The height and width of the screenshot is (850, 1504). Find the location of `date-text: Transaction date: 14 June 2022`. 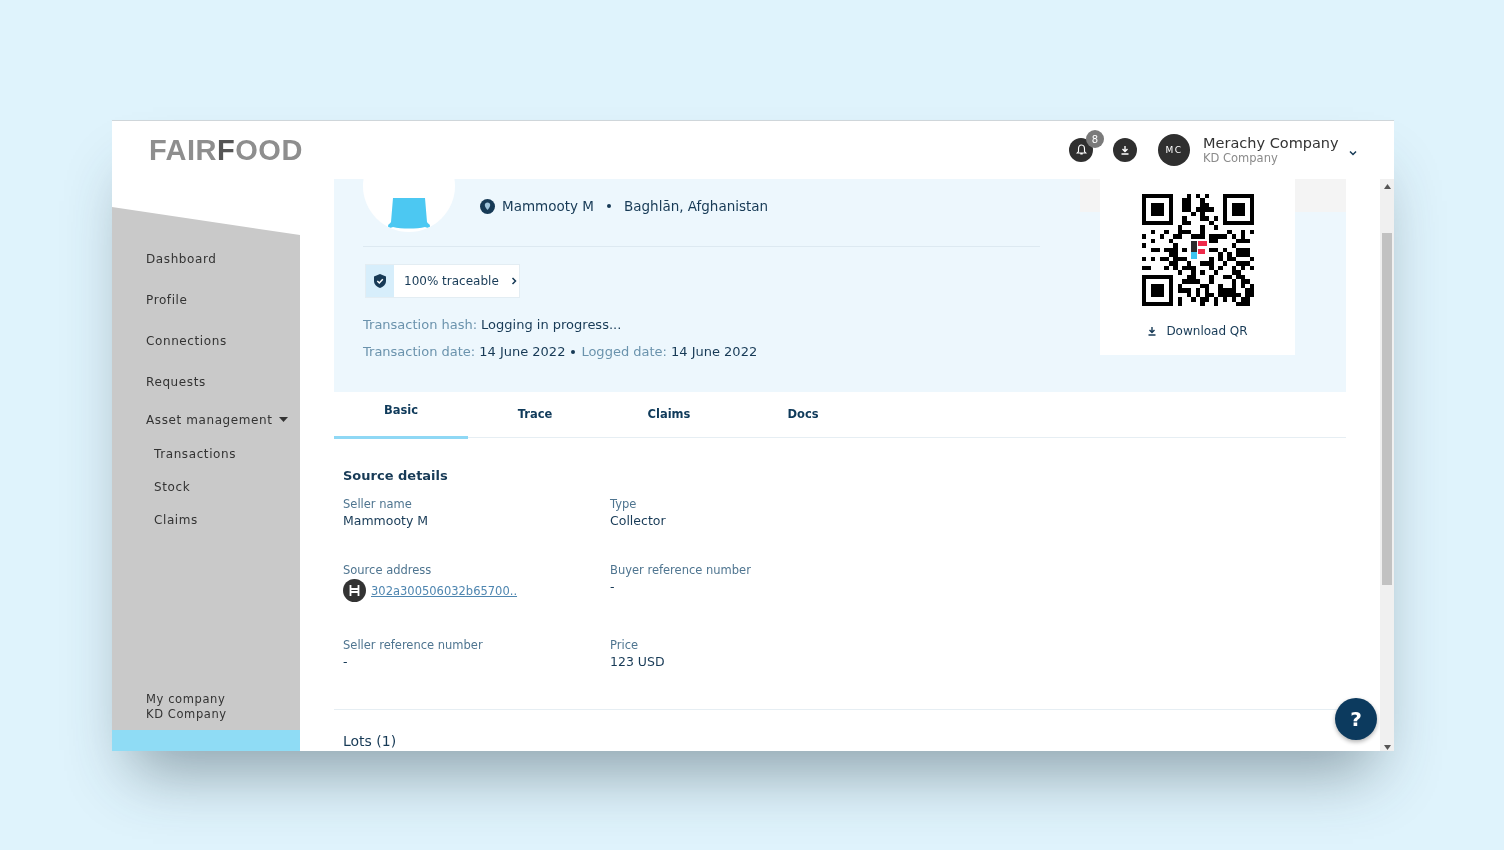

date-text: Transaction date: 14 June 2022 is located at coordinates (464, 351).